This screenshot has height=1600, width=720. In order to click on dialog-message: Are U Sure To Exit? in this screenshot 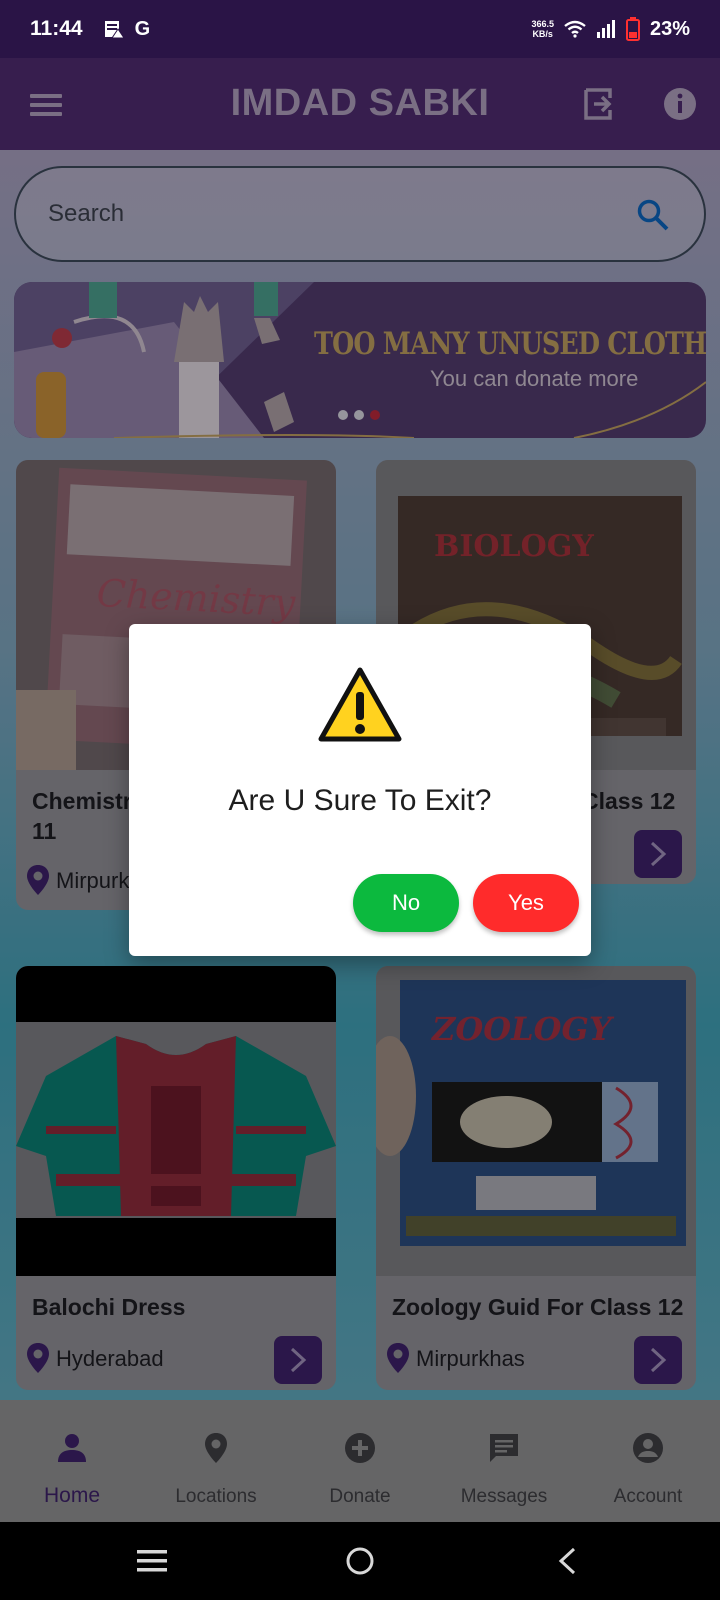, I will do `click(360, 800)`.